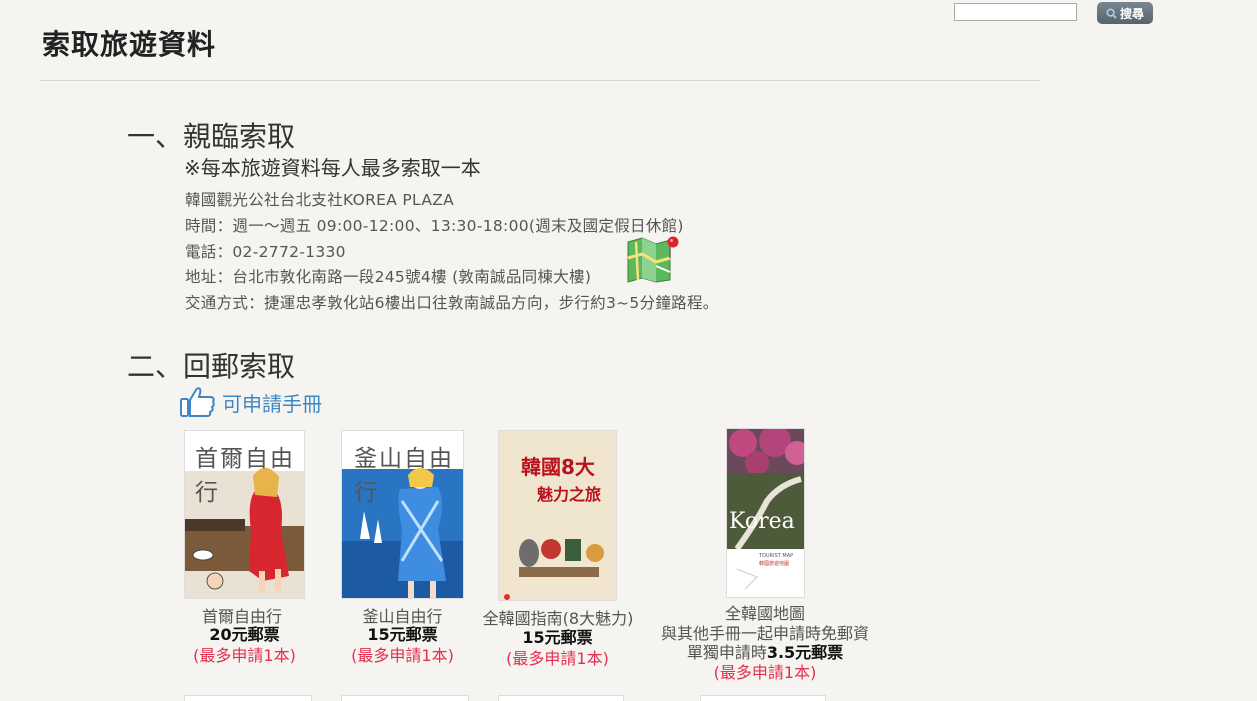  I want to click on book-price-korea-guide: 15元郵票, so click(557, 637).